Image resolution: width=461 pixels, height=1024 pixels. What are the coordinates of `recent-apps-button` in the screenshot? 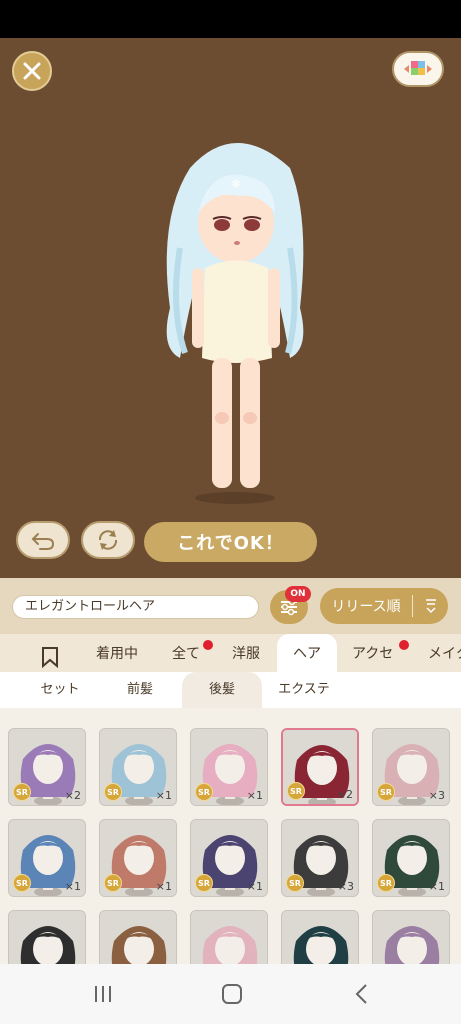 It's located at (103, 994).